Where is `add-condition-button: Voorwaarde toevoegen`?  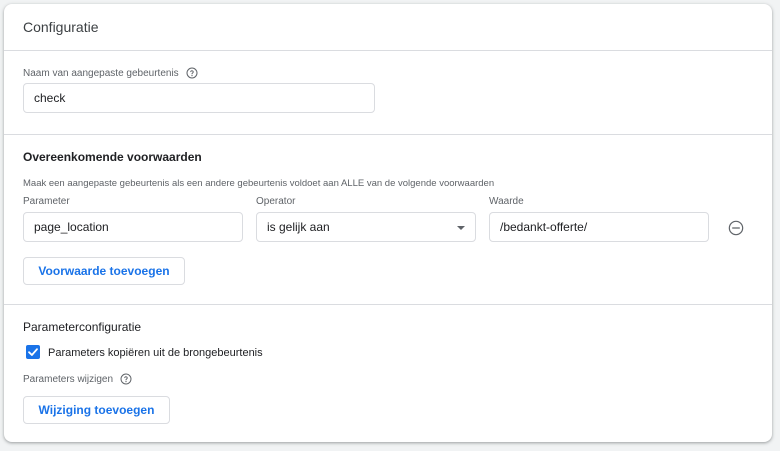 add-condition-button: Voorwaarde toevoegen is located at coordinates (104, 271).